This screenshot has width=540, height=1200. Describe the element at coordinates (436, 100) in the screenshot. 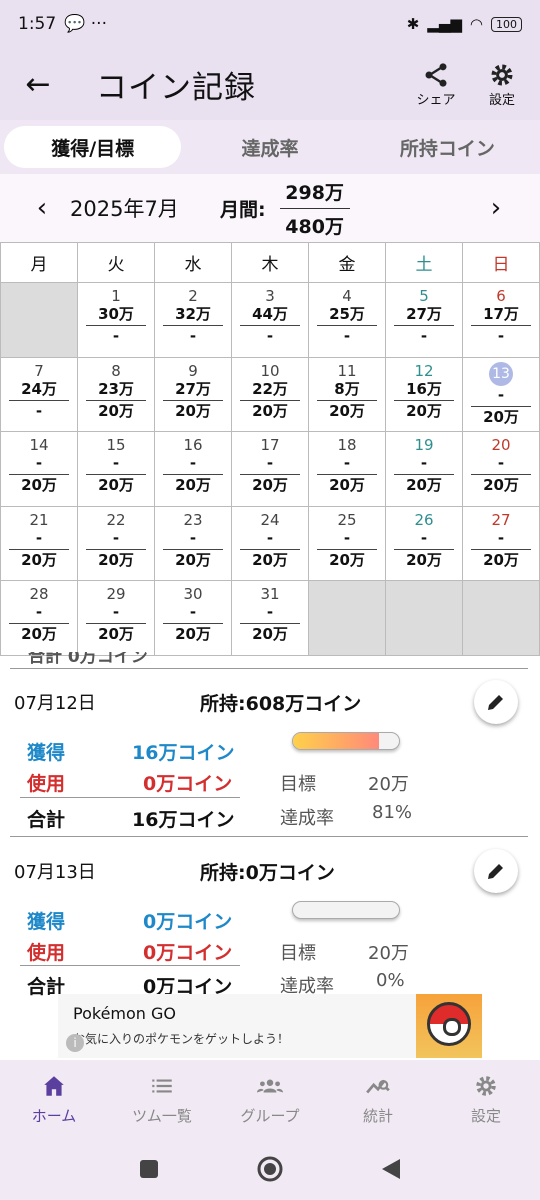

I see `share-label: シェア` at that location.